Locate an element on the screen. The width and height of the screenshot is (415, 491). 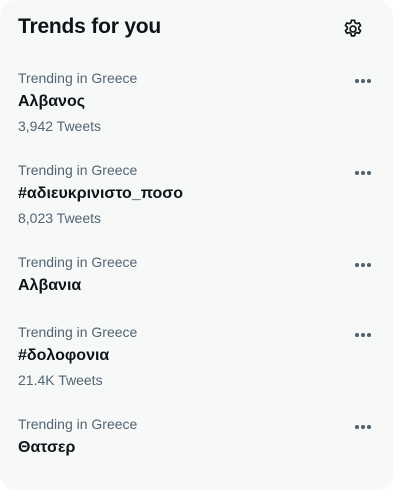
trend-name: #αδιευκρινιστο_ποσο is located at coordinates (101, 193).